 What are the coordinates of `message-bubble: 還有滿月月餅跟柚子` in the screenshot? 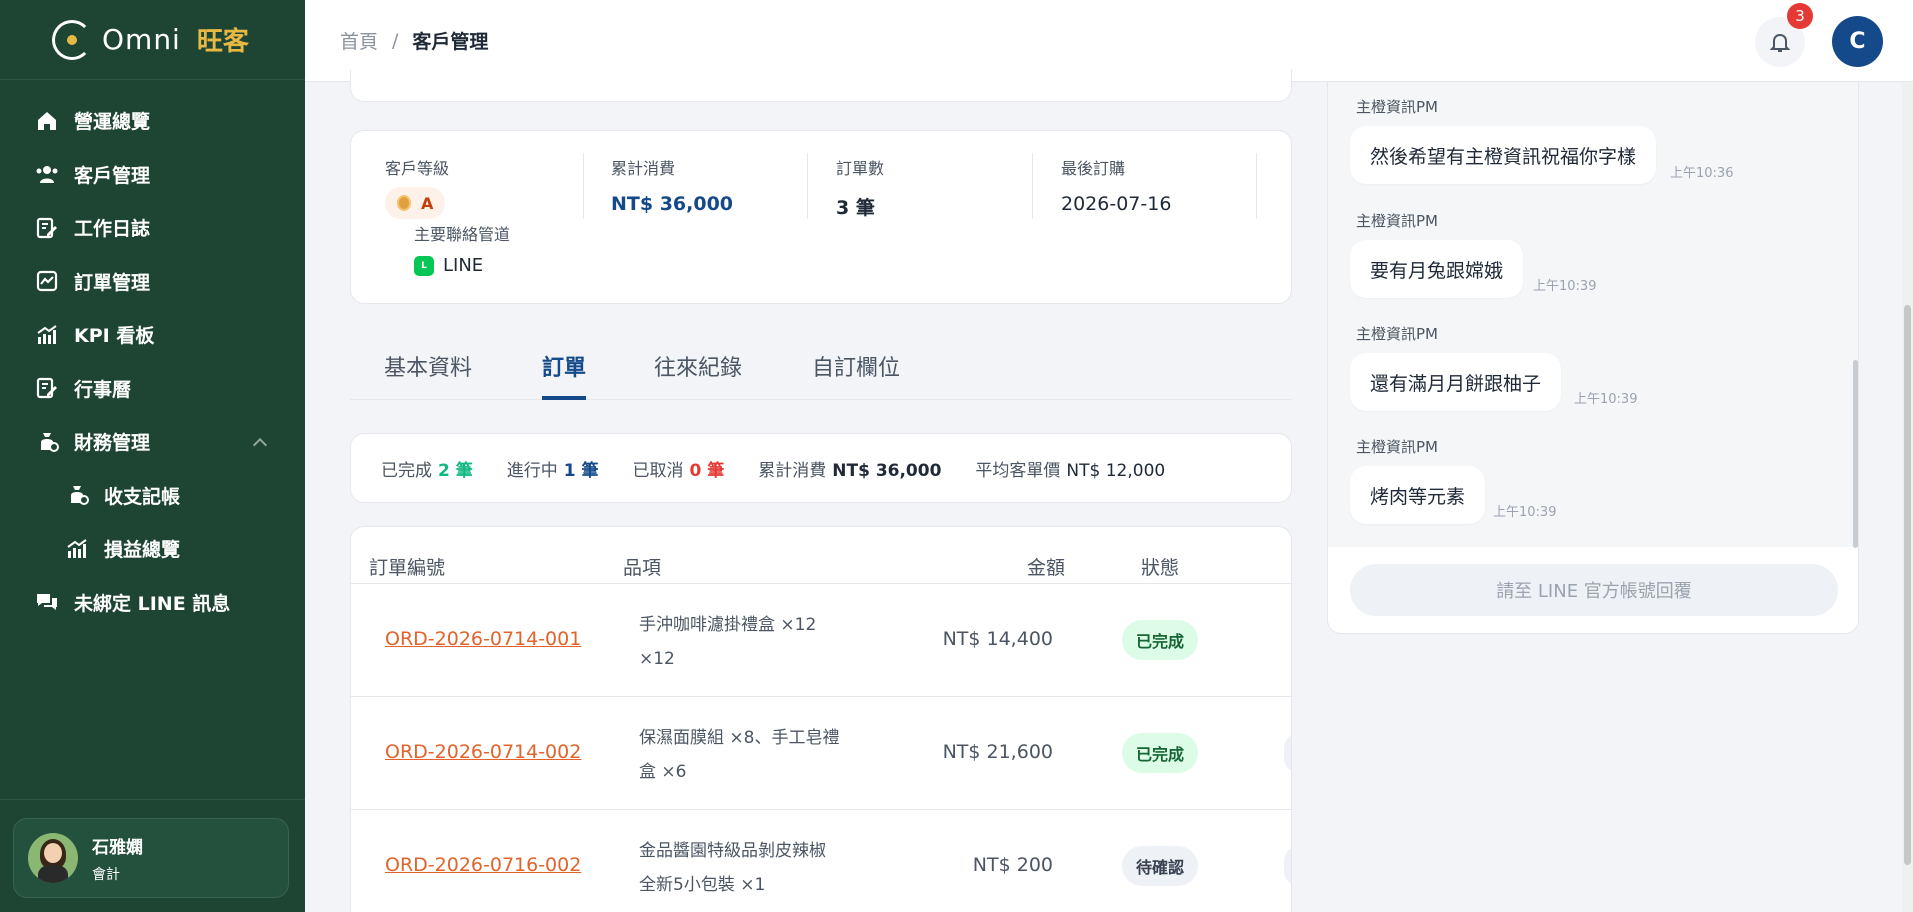 It's located at (1456, 382).